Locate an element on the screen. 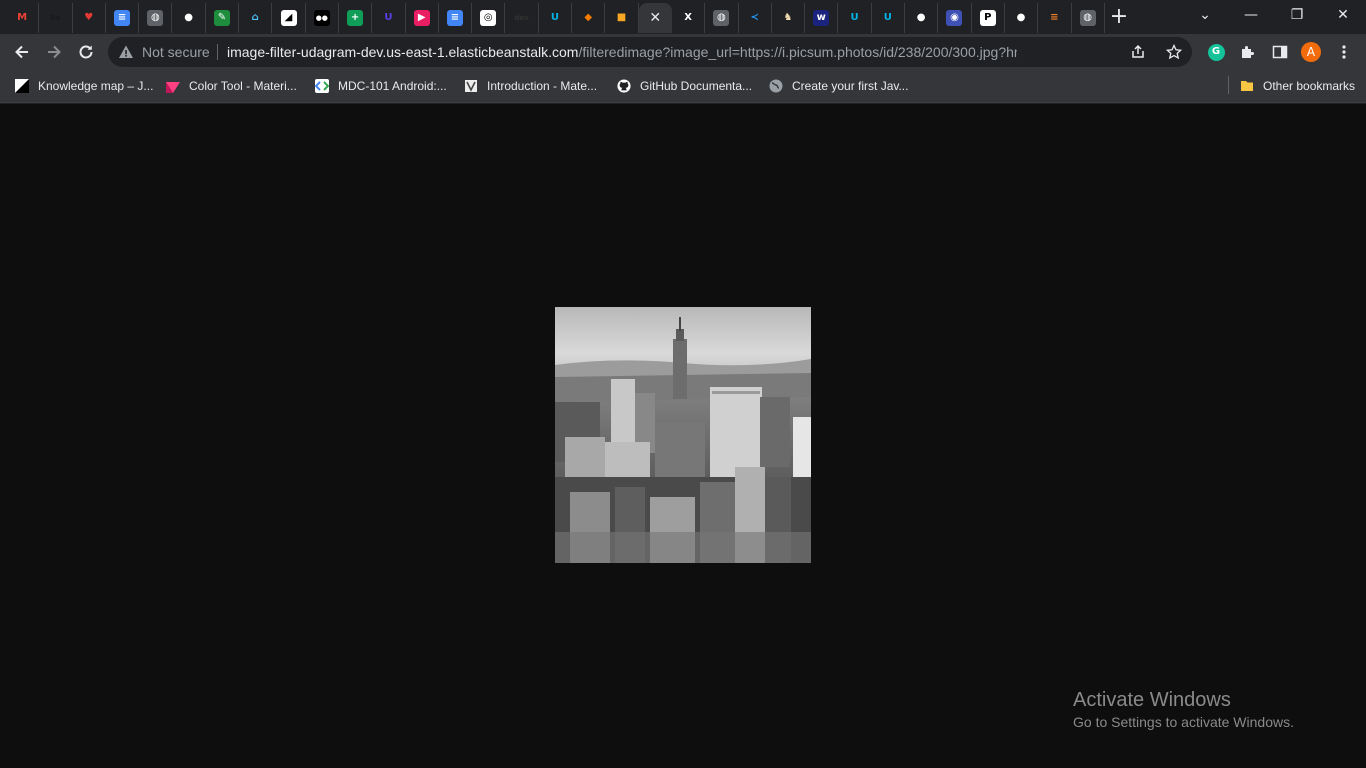  tab-list: M Be ♥ ≡ ◍ ● ✎ ⌂ ◢ ●● + U ▶ ≡ ◎ dev U ◆ ■ ✕ X ◍ ≺ ♞ w U U ● ◉ P ● ≡ ◍ is located at coordinates (555, 18).